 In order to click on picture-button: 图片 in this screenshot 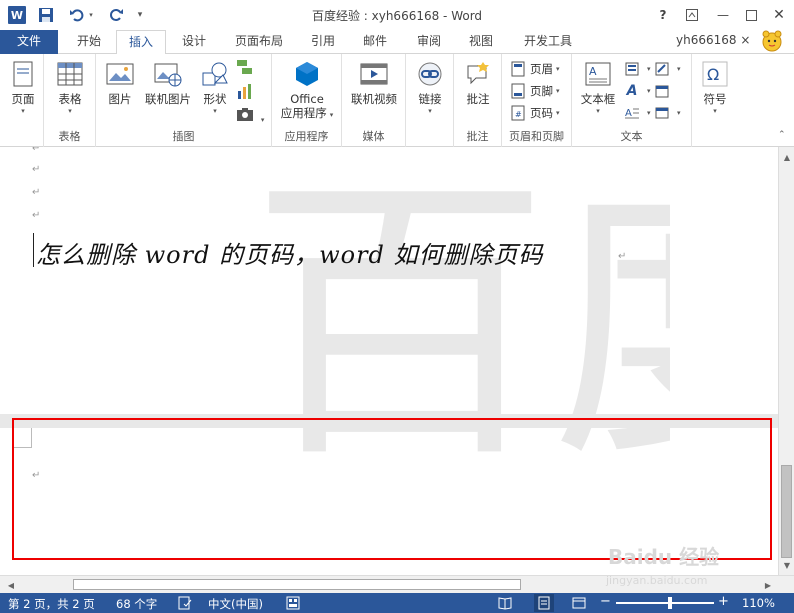, I will do `click(120, 91)`.